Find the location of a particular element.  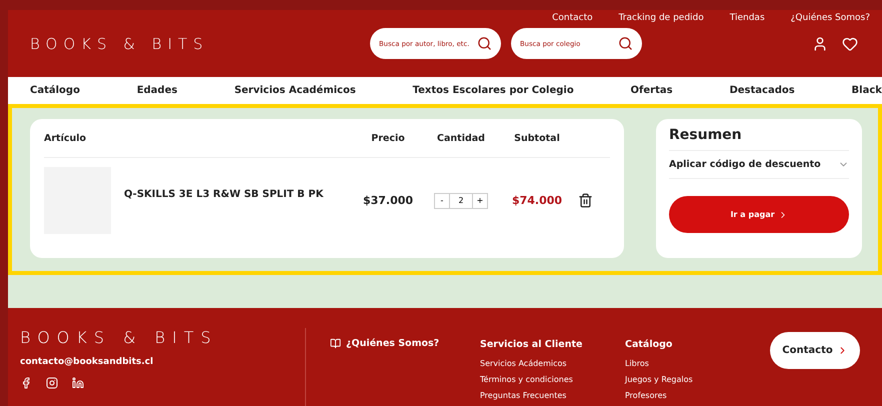

discount-toggle: Aplicar código de descuento is located at coordinates (759, 165).